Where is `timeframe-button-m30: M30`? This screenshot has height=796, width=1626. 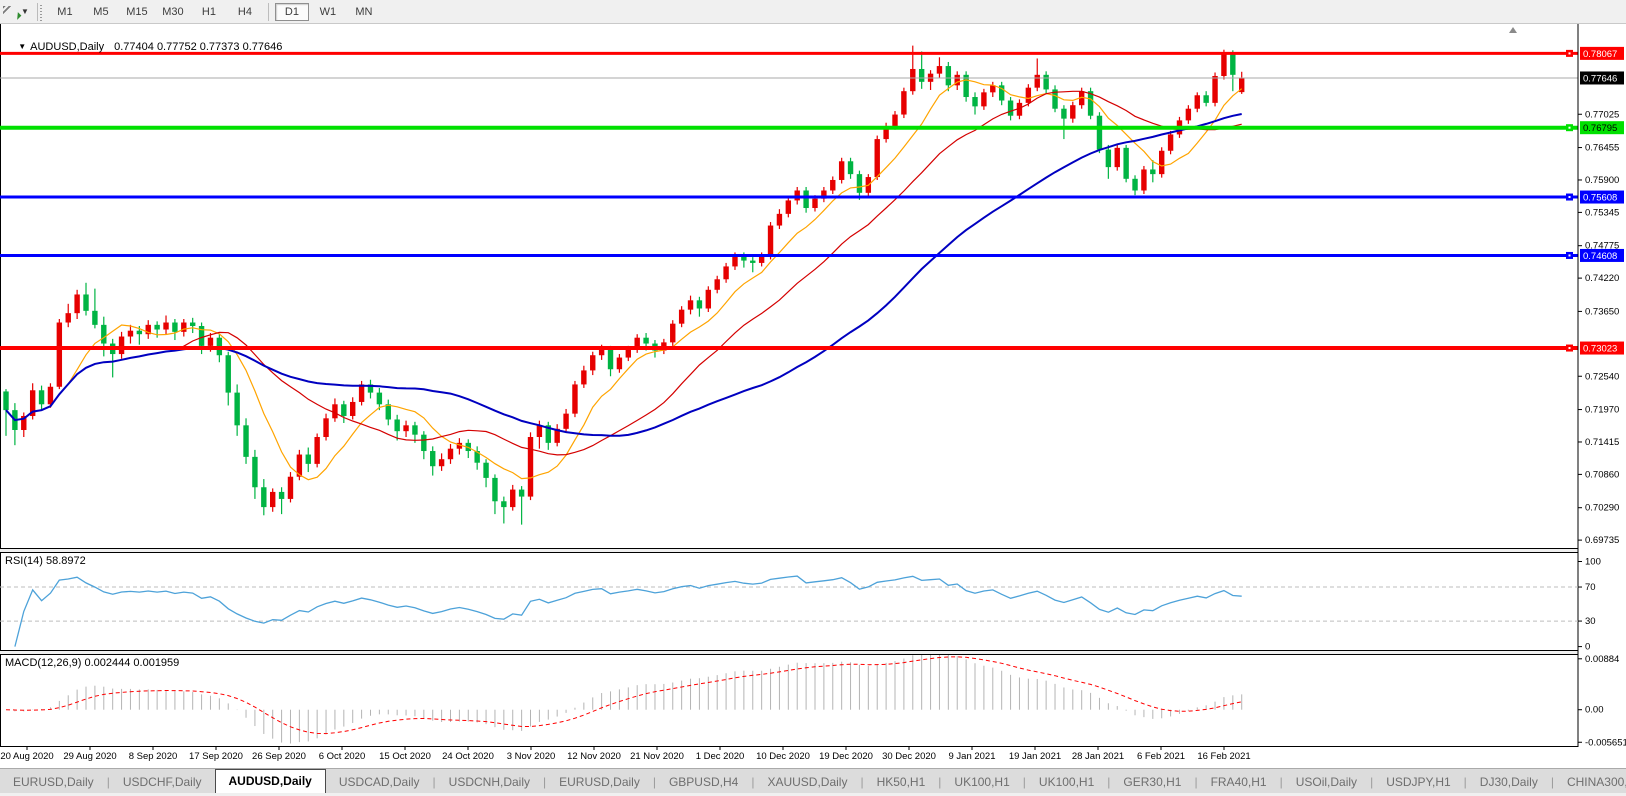
timeframe-button-m30: M30 is located at coordinates (173, 12).